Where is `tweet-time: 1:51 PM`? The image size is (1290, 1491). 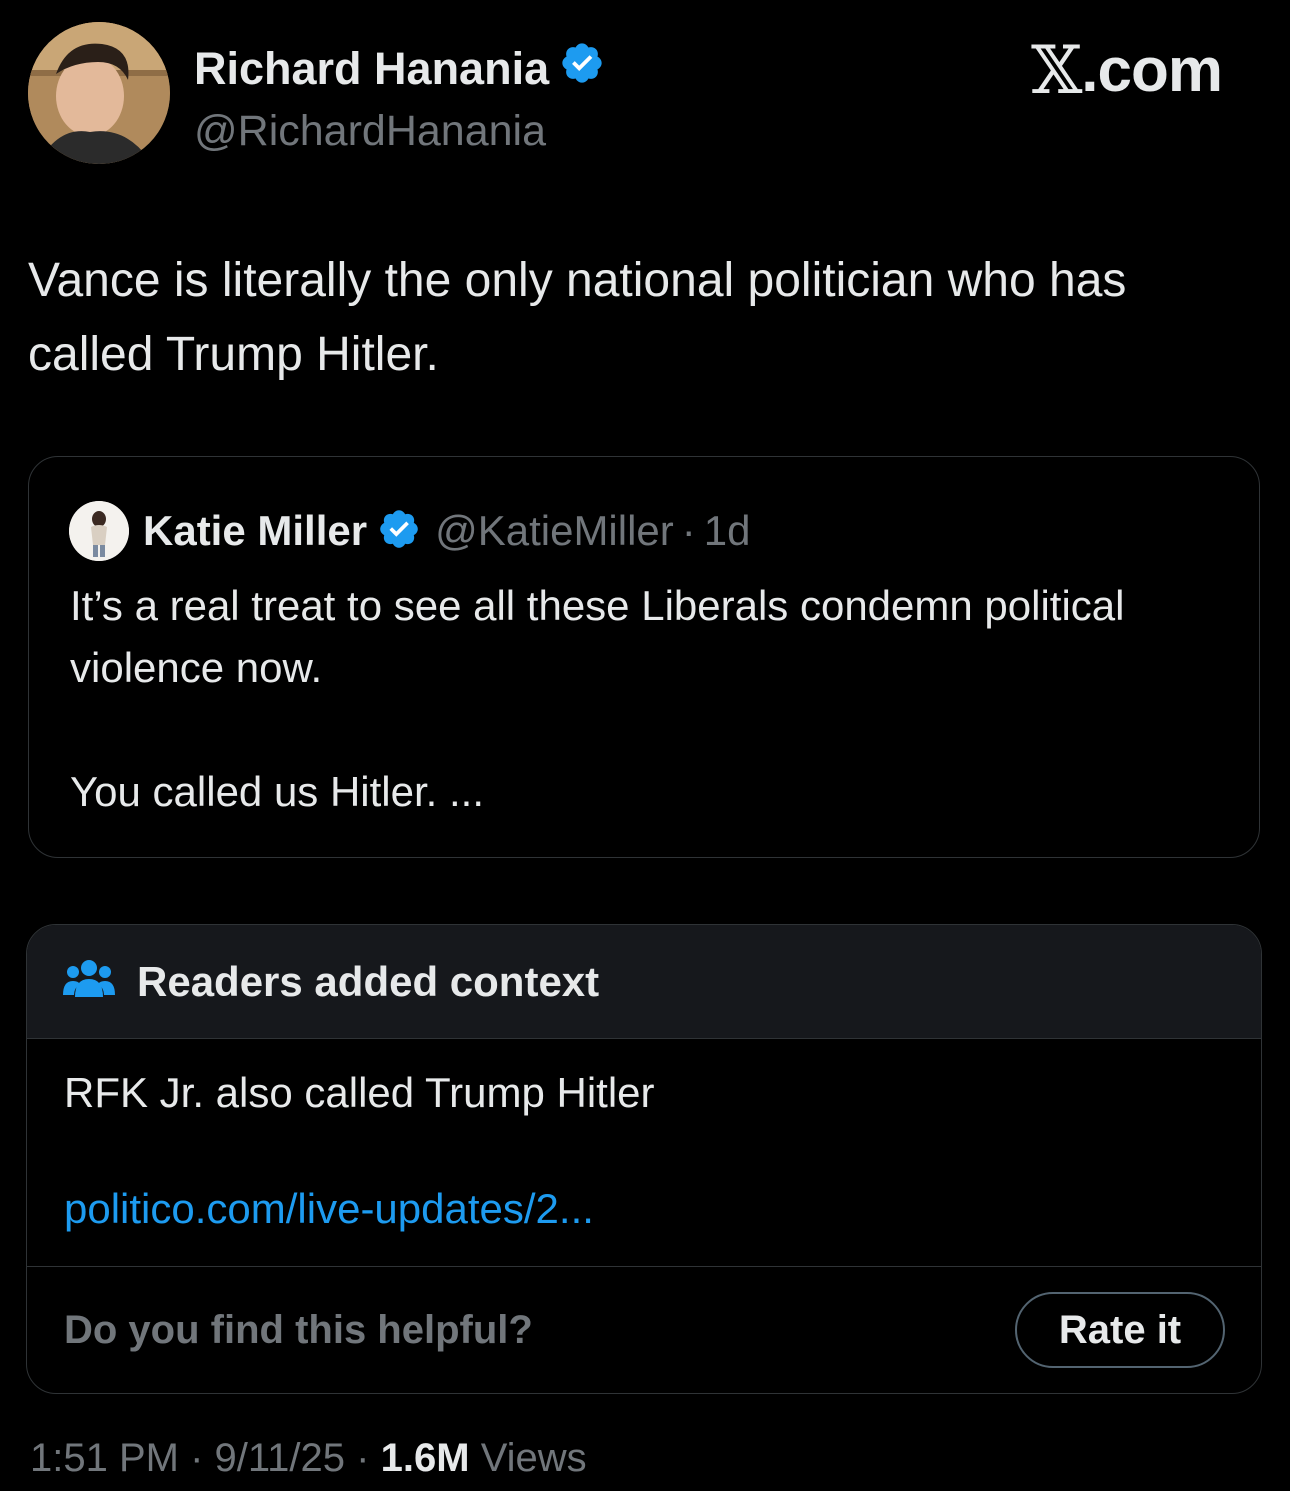
tweet-time: 1:51 PM is located at coordinates (104, 1458).